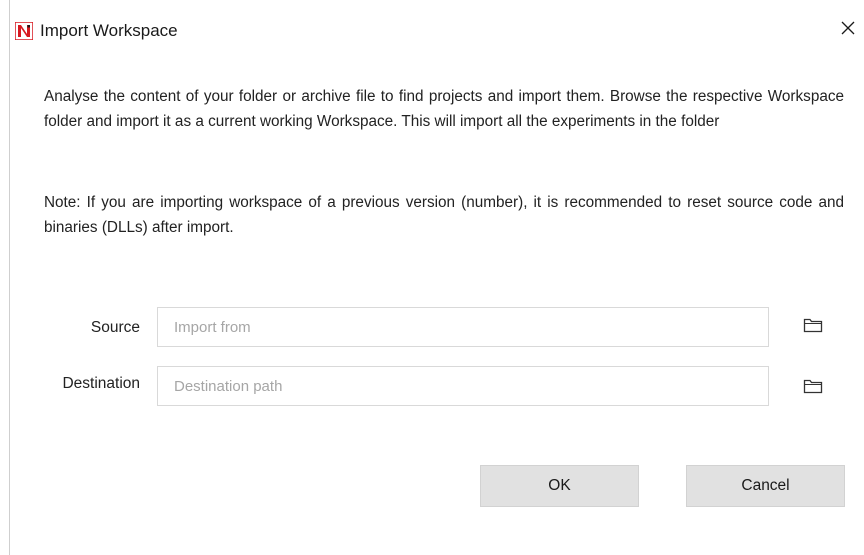 Image resolution: width=864 pixels, height=555 pixels. What do you see at coordinates (9, 277) in the screenshot?
I see `window-left-border` at bounding box center [9, 277].